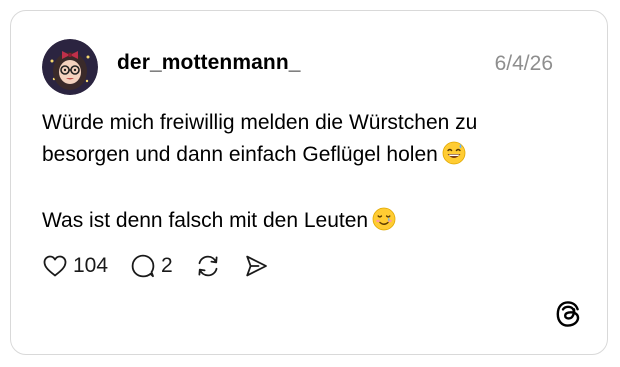 This screenshot has width=620, height=367. I want to click on like-button: 104, so click(75, 266).